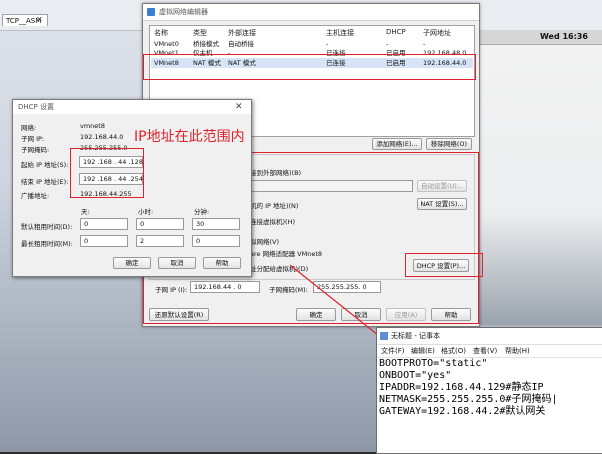  What do you see at coordinates (415, 375) in the screenshot?
I see `text-line: ONBOOT="yes"` at bounding box center [415, 375].